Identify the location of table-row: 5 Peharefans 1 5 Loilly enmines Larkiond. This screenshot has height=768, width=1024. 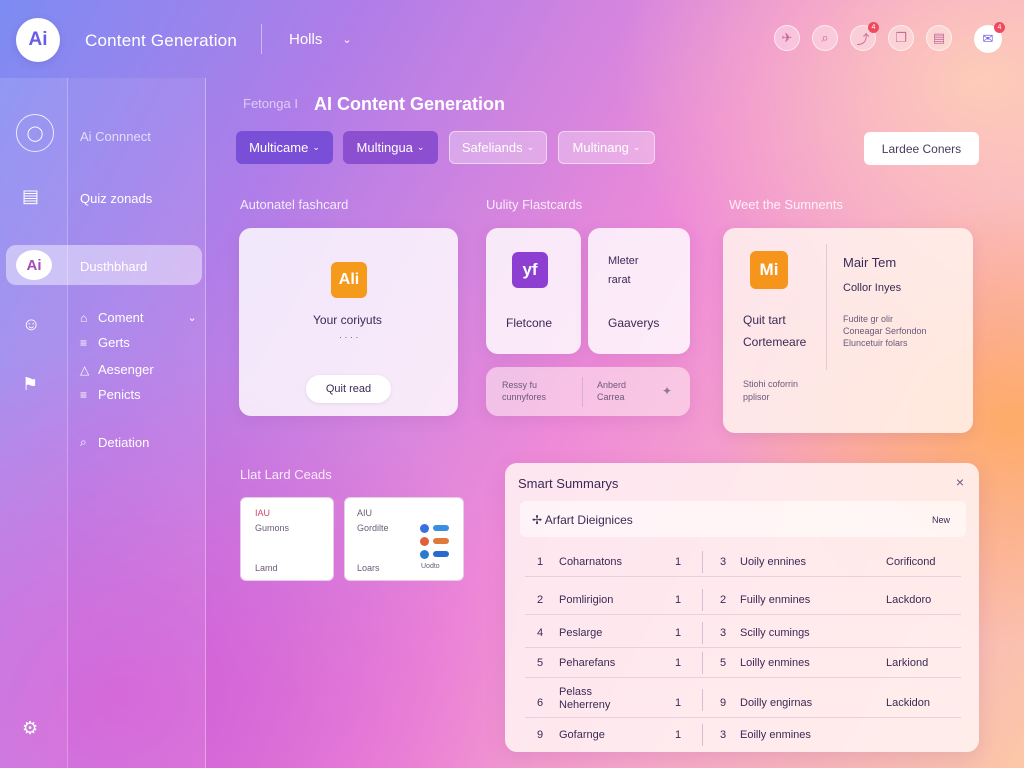
(743, 663).